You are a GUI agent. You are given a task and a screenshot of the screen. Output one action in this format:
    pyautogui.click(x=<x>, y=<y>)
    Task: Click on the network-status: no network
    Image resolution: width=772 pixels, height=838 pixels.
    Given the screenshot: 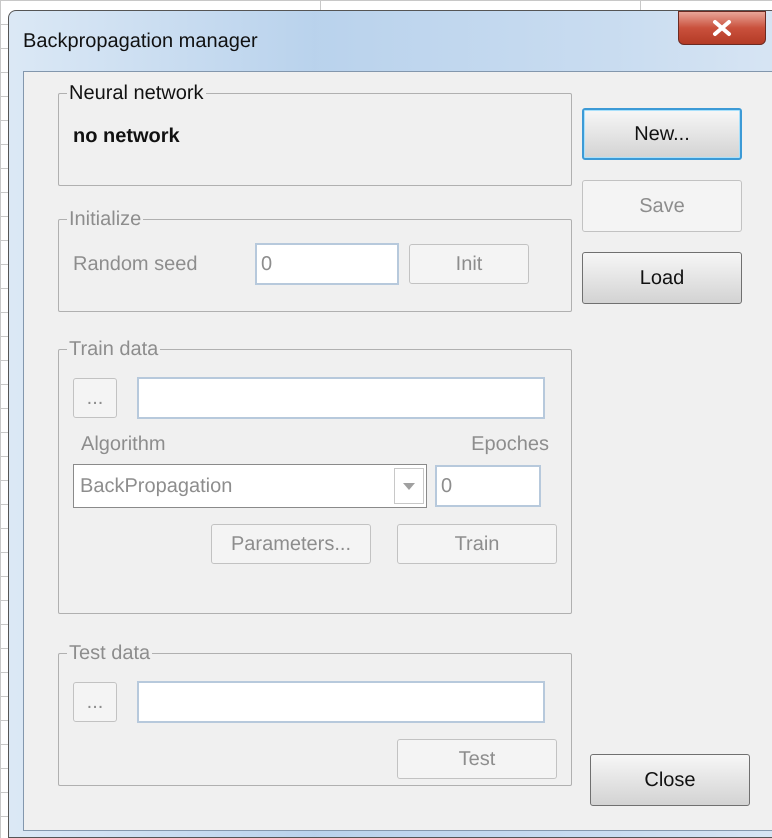 What is the action you would take?
    pyautogui.click(x=127, y=136)
    